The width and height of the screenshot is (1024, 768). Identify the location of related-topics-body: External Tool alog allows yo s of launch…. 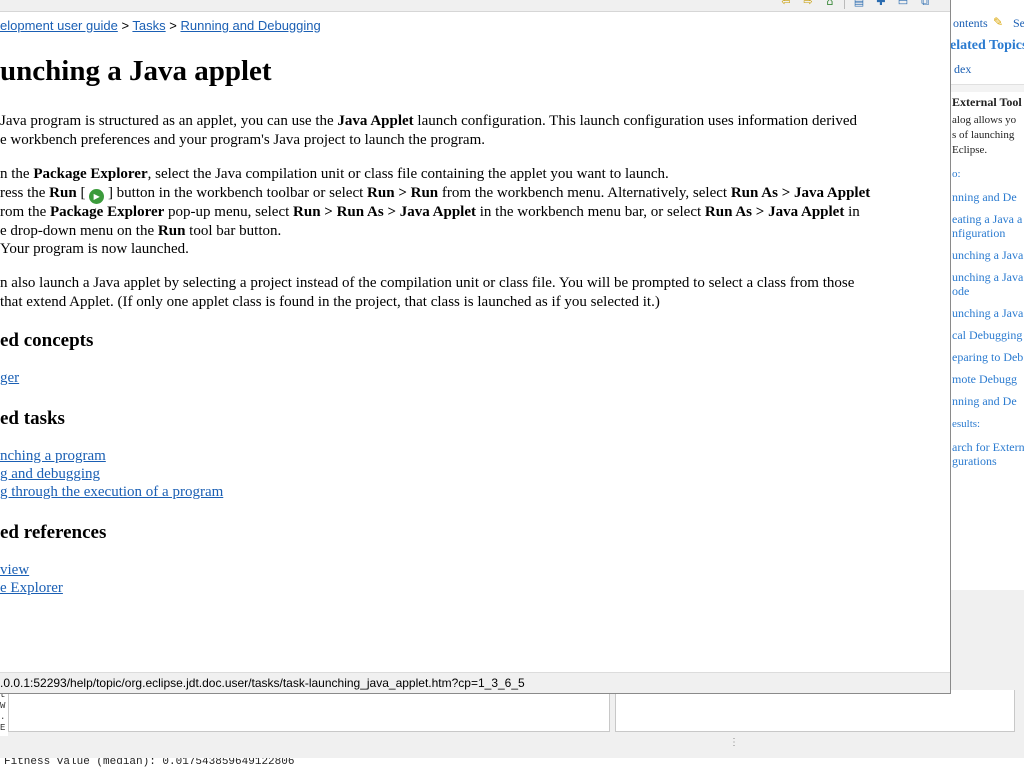
(988, 281).